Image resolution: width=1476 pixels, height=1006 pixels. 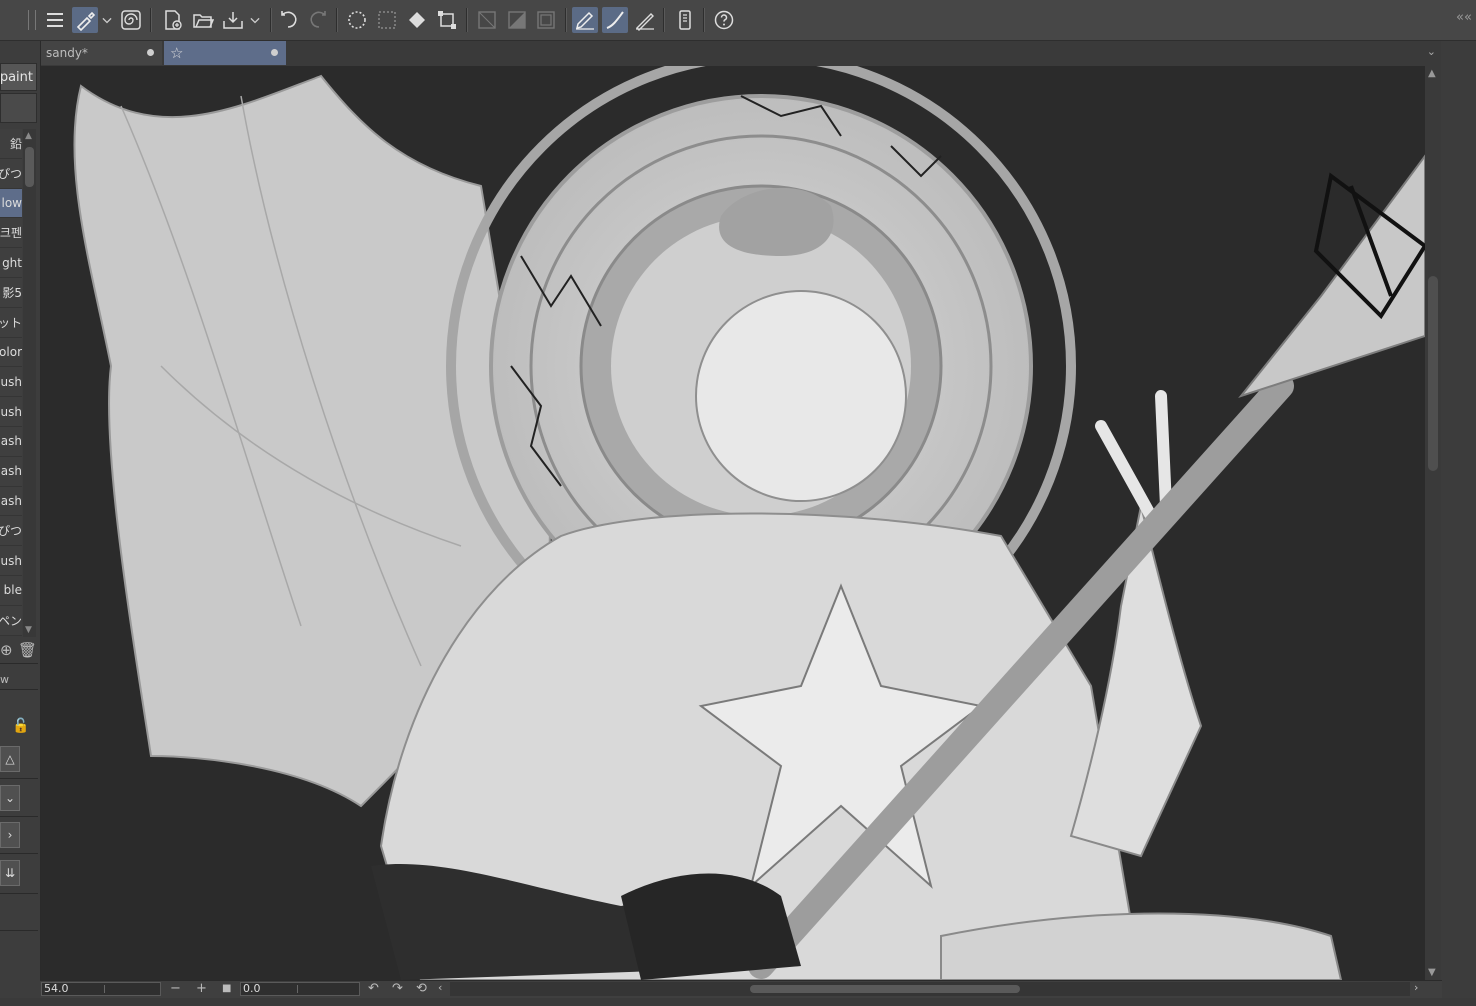 What do you see at coordinates (1433, 523) in the screenshot?
I see `canvas-vertical-scrollbar: ▲ ▼` at bounding box center [1433, 523].